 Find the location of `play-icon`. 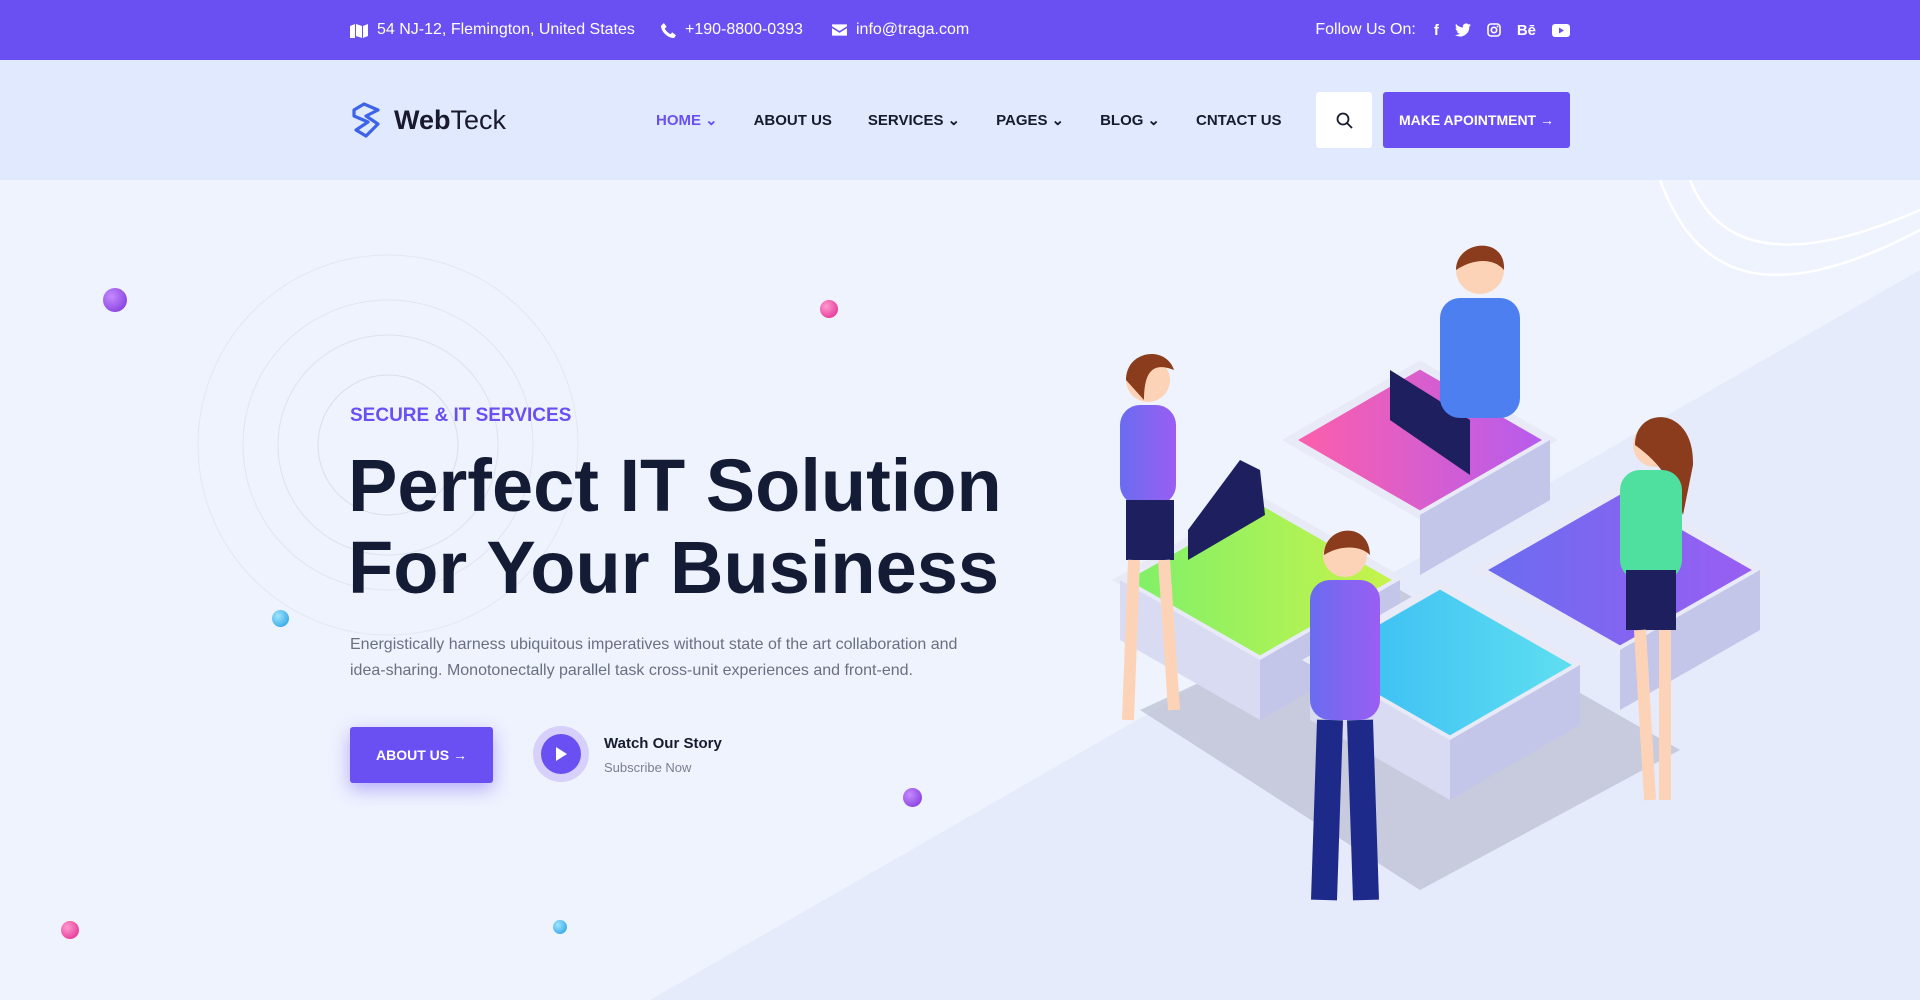

play-icon is located at coordinates (561, 754).